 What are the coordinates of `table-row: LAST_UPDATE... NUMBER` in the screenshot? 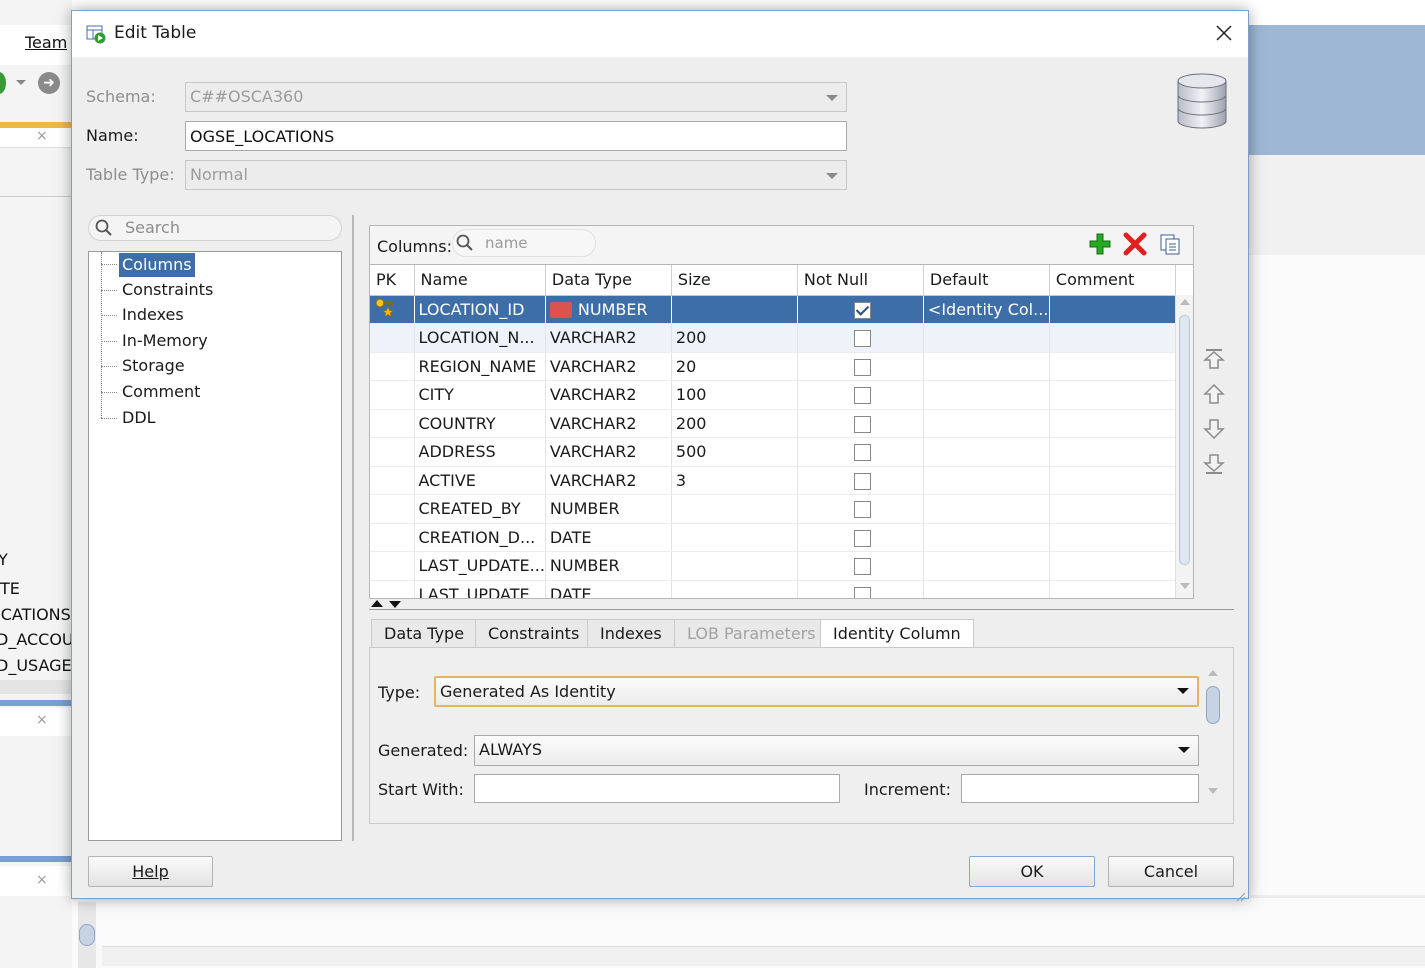 It's located at (773, 566).